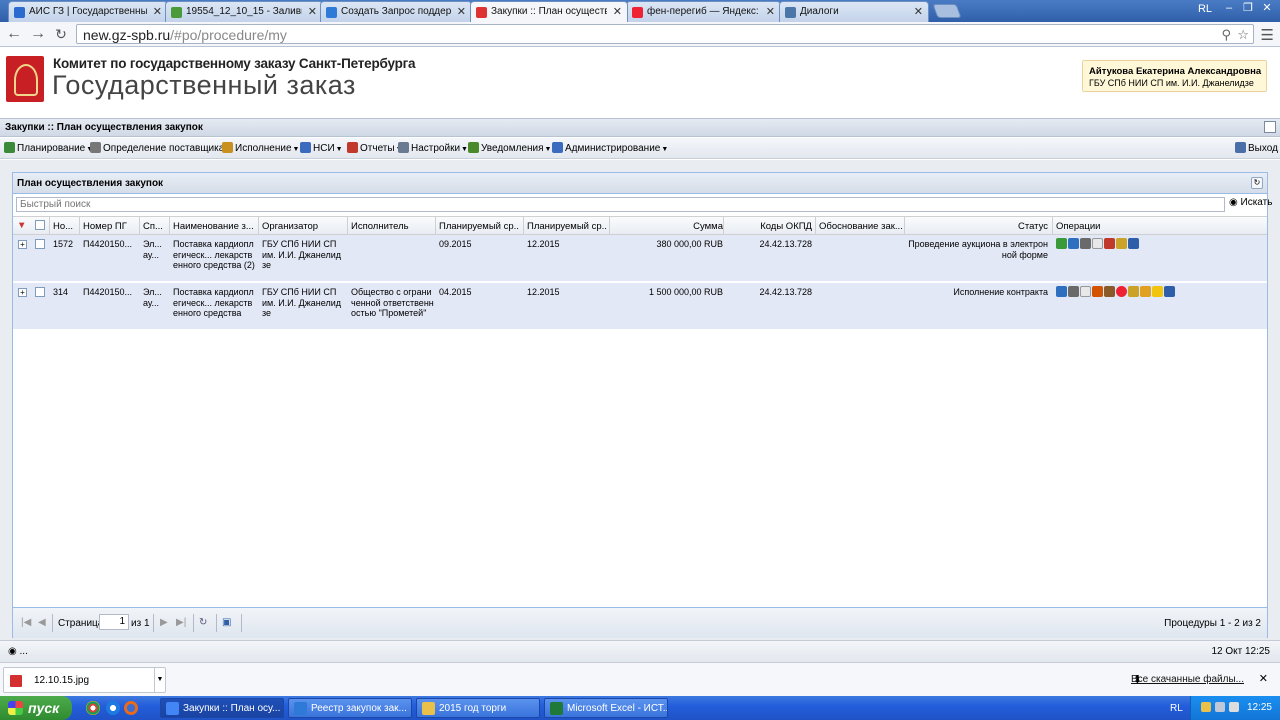  What do you see at coordinates (393, 226) in the screenshot?
I see `column-header-executor: Исполнитель` at bounding box center [393, 226].